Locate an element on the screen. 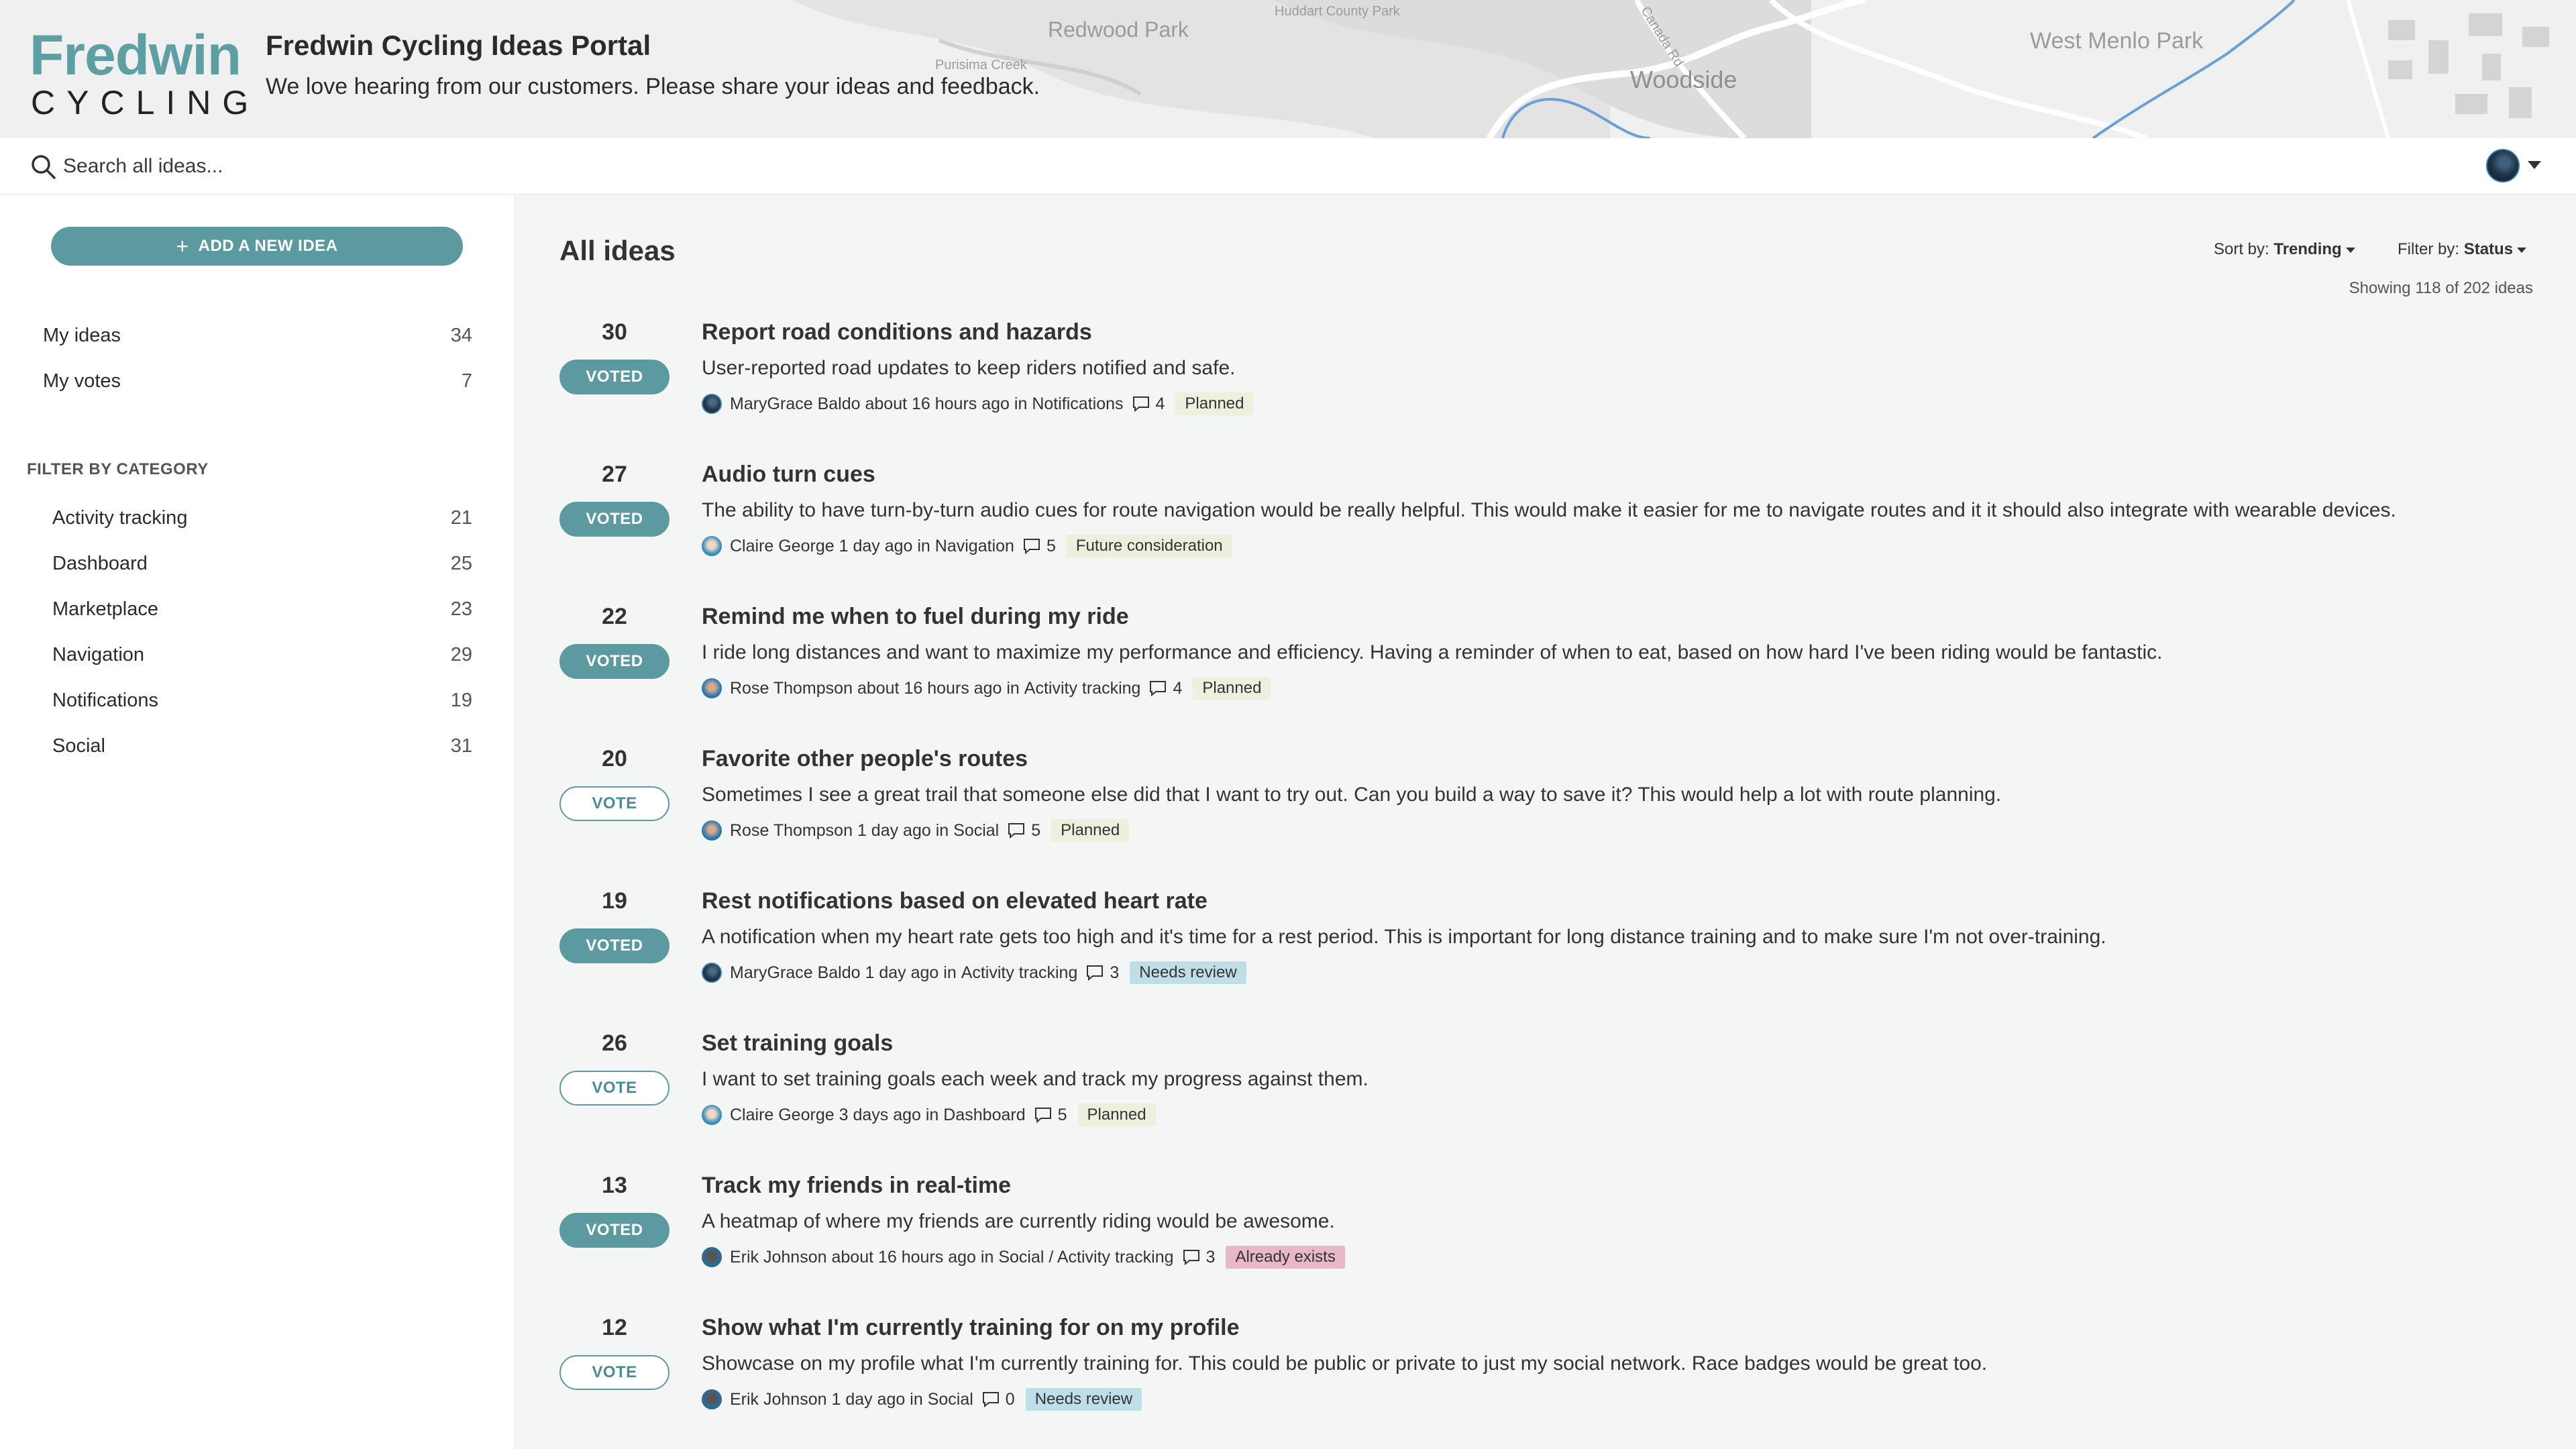 The width and height of the screenshot is (2576, 1449). category-count: 31 is located at coordinates (461, 746).